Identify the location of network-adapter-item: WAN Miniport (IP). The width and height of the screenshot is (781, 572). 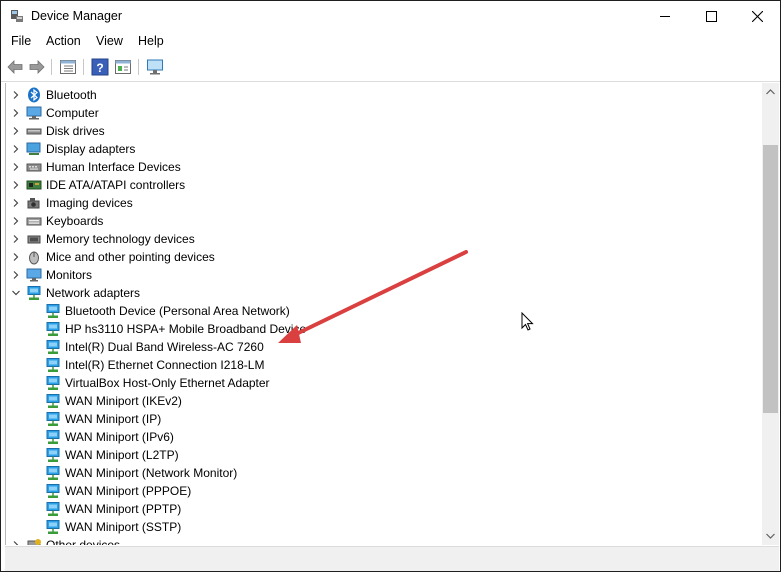
(103, 419).